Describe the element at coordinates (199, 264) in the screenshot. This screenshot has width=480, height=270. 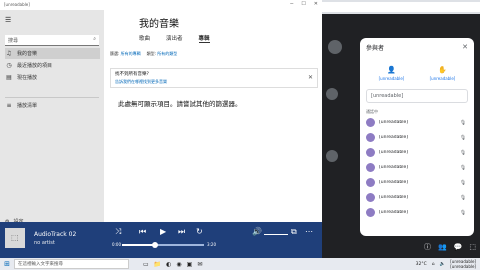
I see `mail-icon: ✉` at that location.